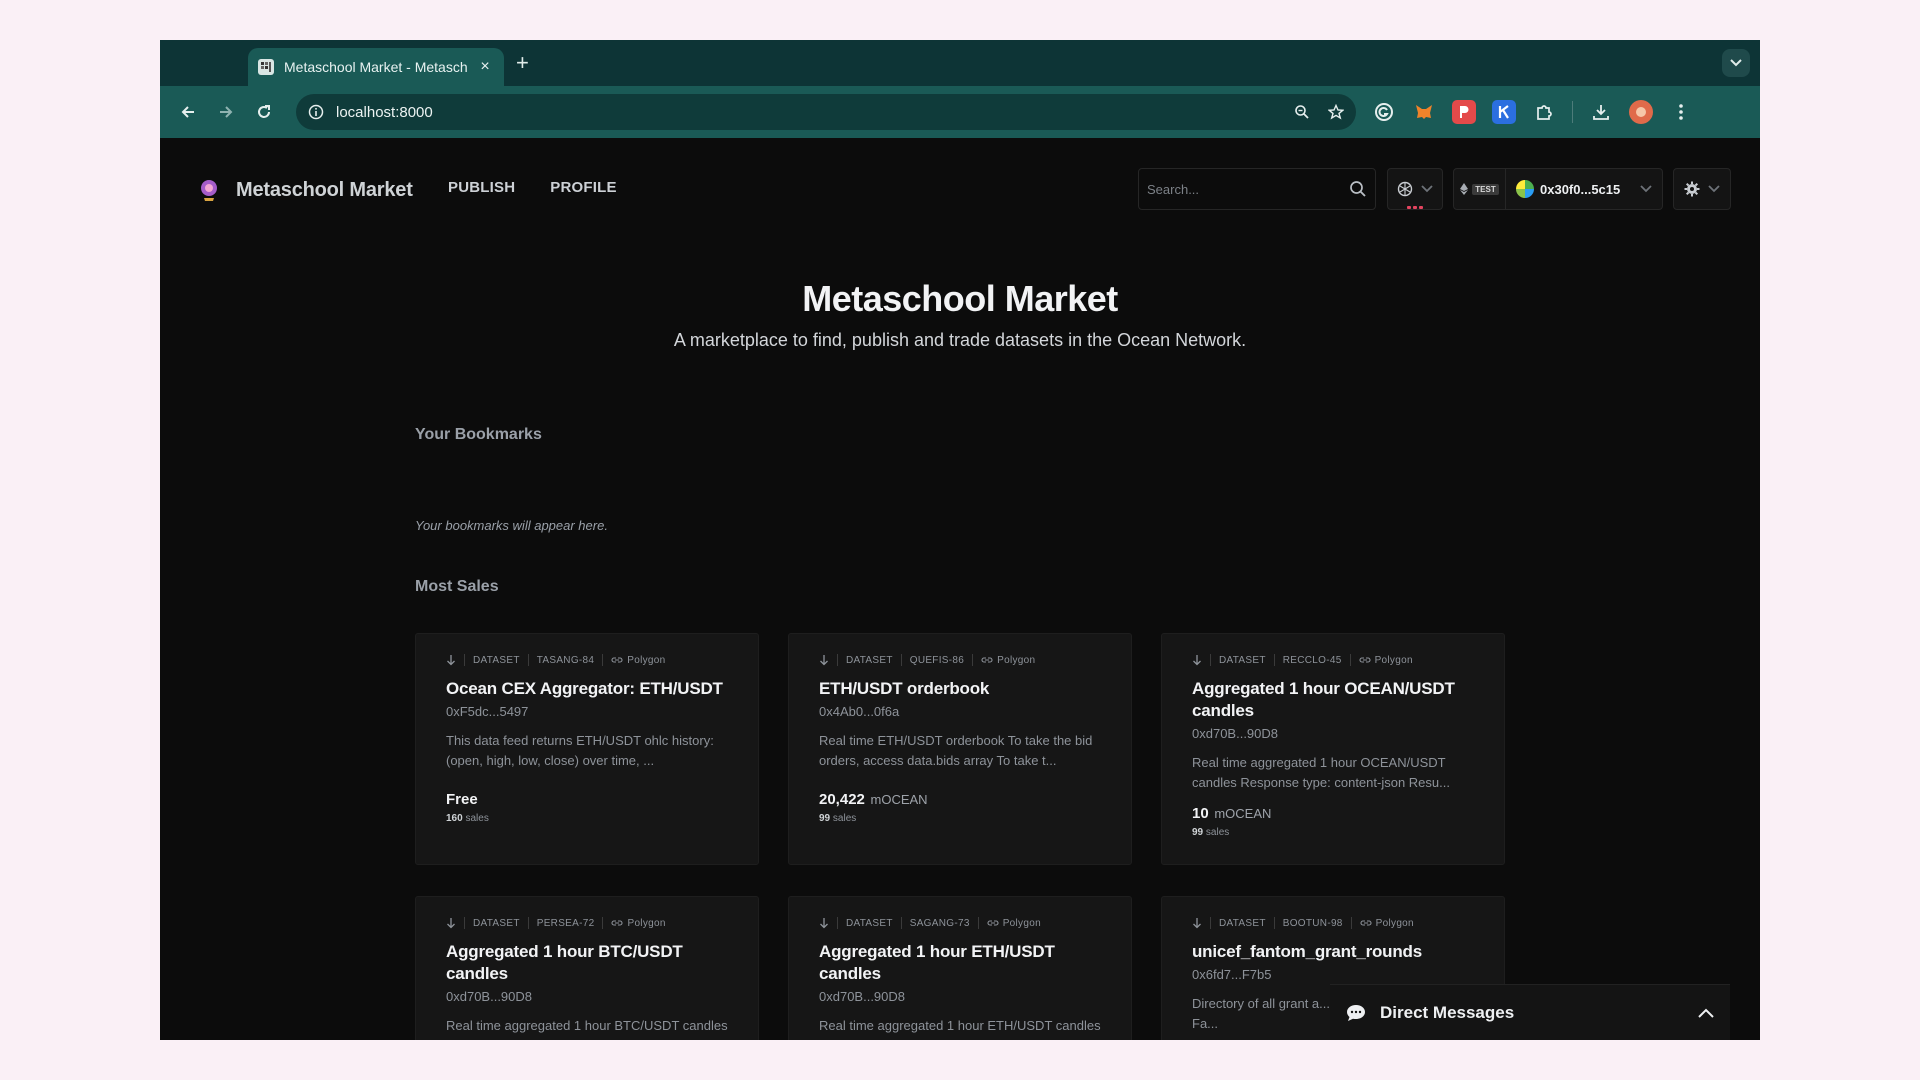 The image size is (1920, 1080). I want to click on site-favicon-icon, so click(266, 67).